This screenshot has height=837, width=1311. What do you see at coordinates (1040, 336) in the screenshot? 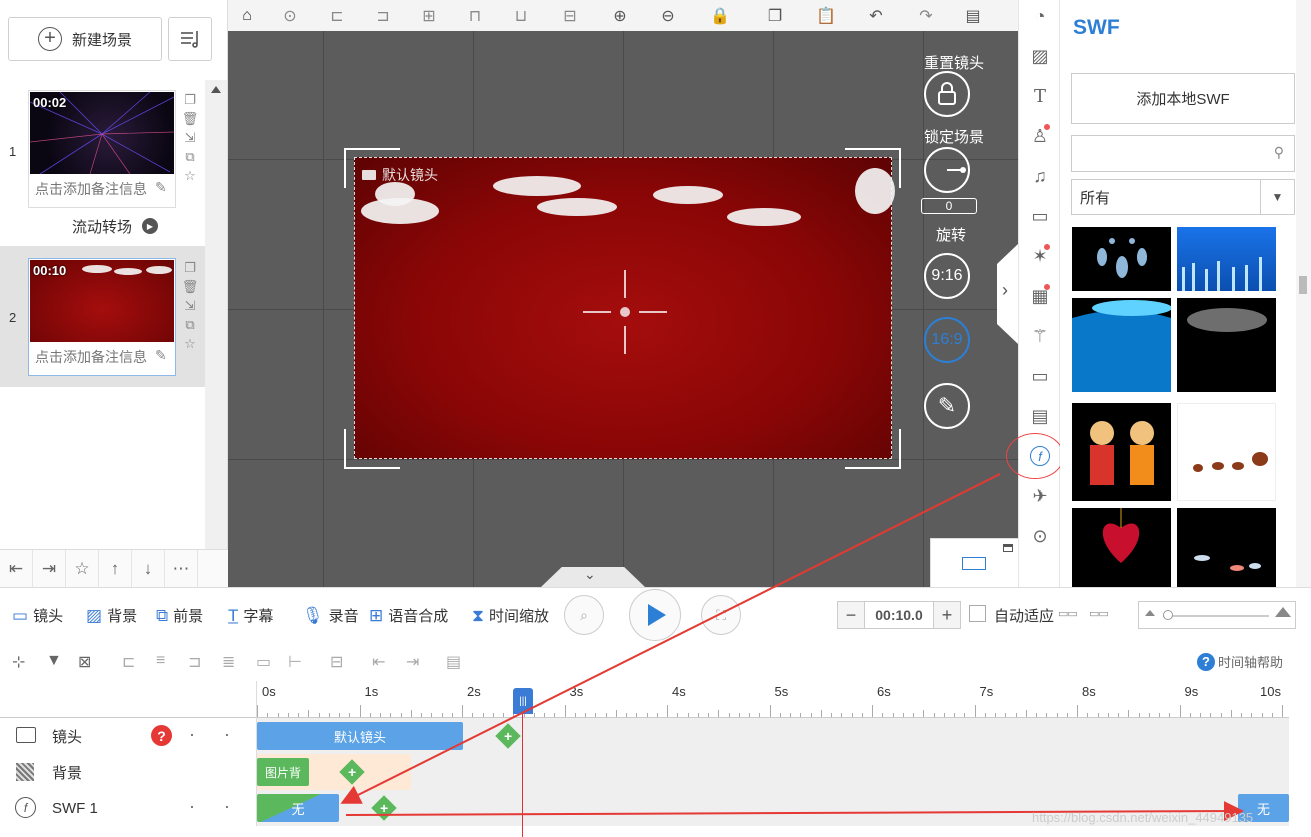
I see `magic-wand-icon: ⚚` at bounding box center [1040, 336].